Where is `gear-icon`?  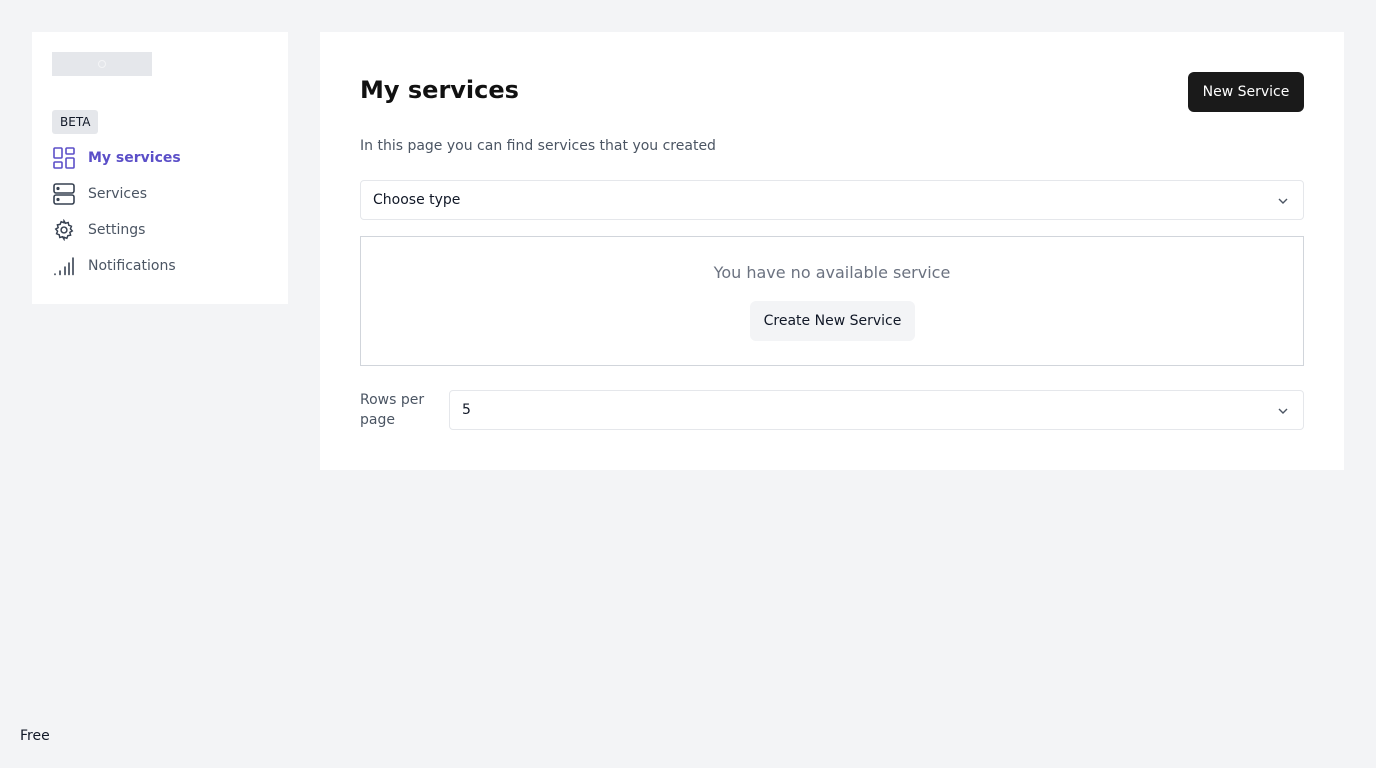
gear-icon is located at coordinates (64, 230).